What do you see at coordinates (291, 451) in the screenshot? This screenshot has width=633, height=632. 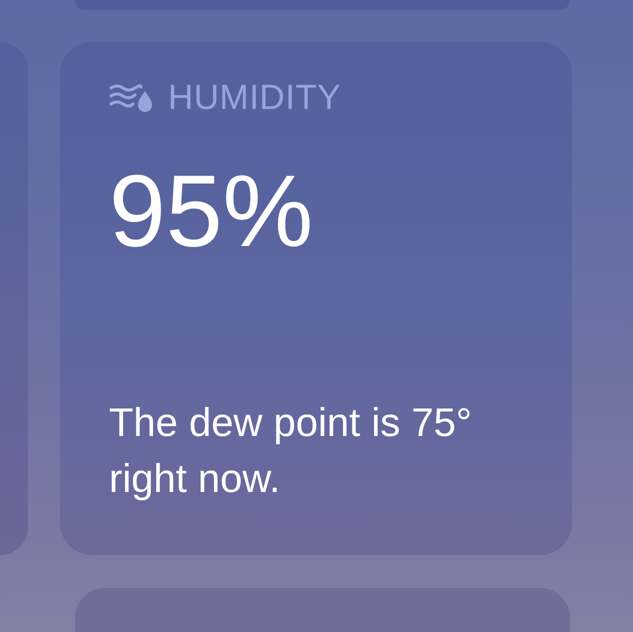 I see `dew-point-text: The dew point is 75° right now.` at bounding box center [291, 451].